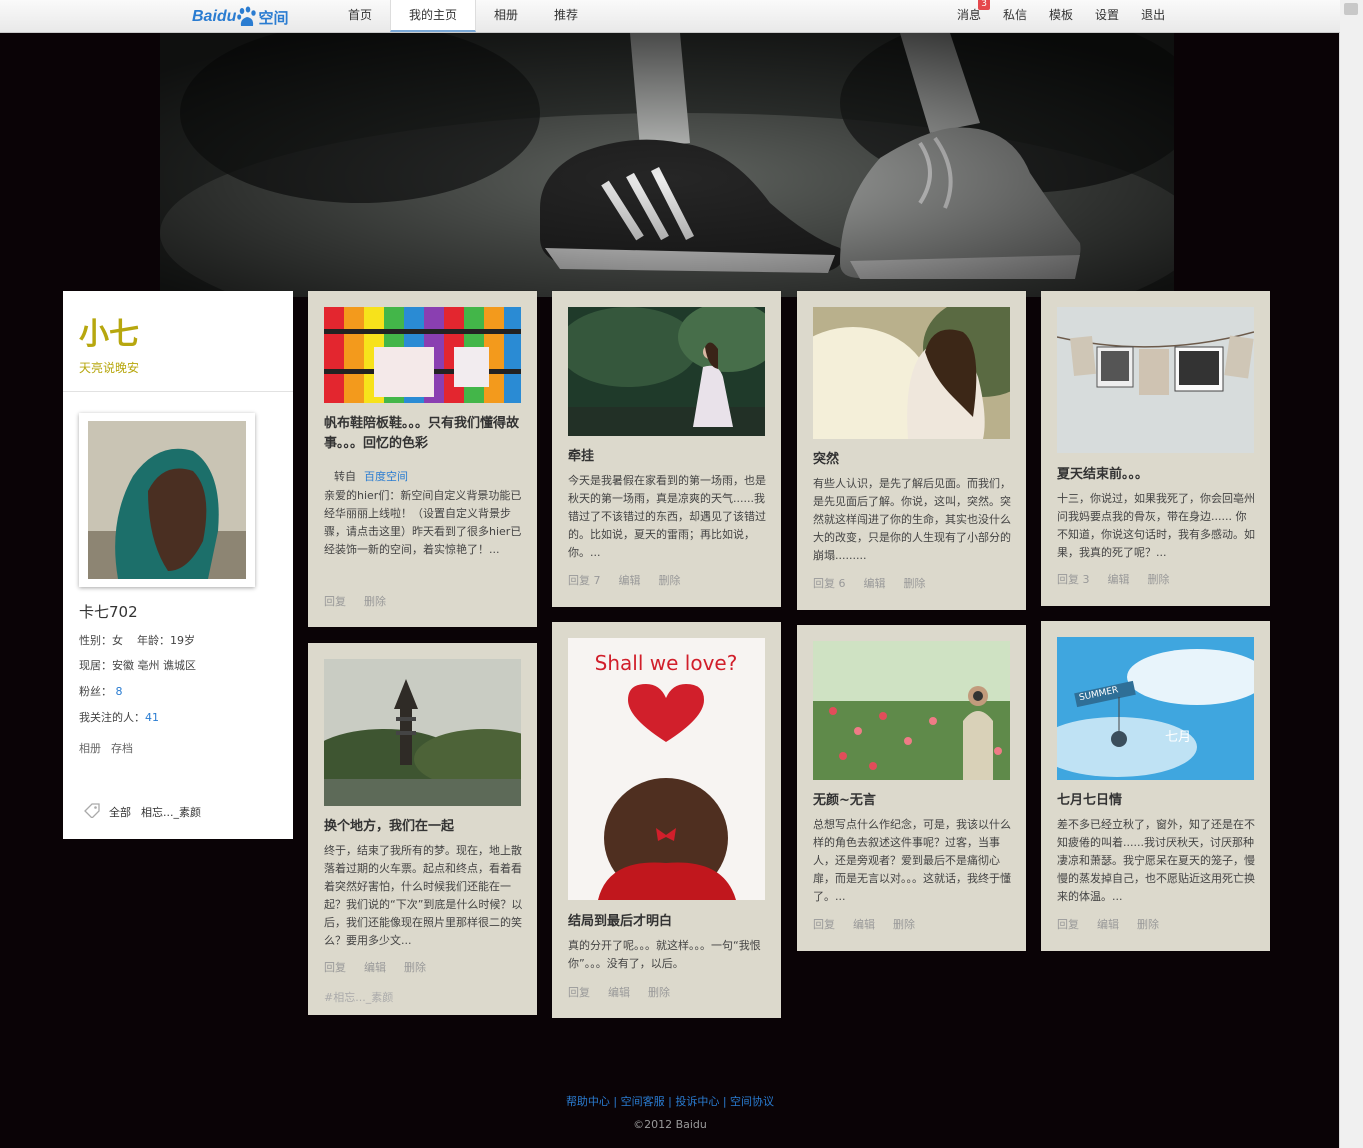 This screenshot has width=1363, height=1148. Describe the element at coordinates (1351, 574) in the screenshot. I see `page-scrollbar` at that location.